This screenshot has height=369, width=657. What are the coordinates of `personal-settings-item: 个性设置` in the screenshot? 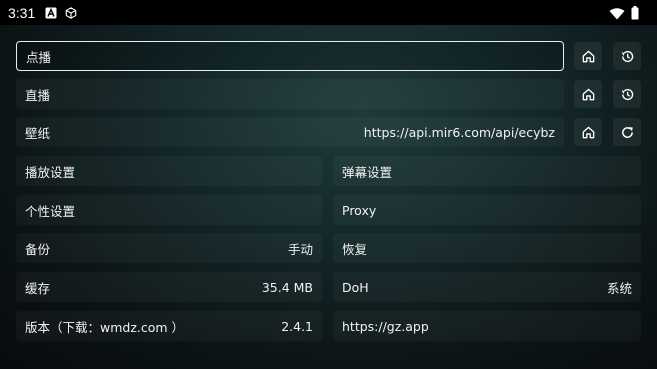 It's located at (169, 210).